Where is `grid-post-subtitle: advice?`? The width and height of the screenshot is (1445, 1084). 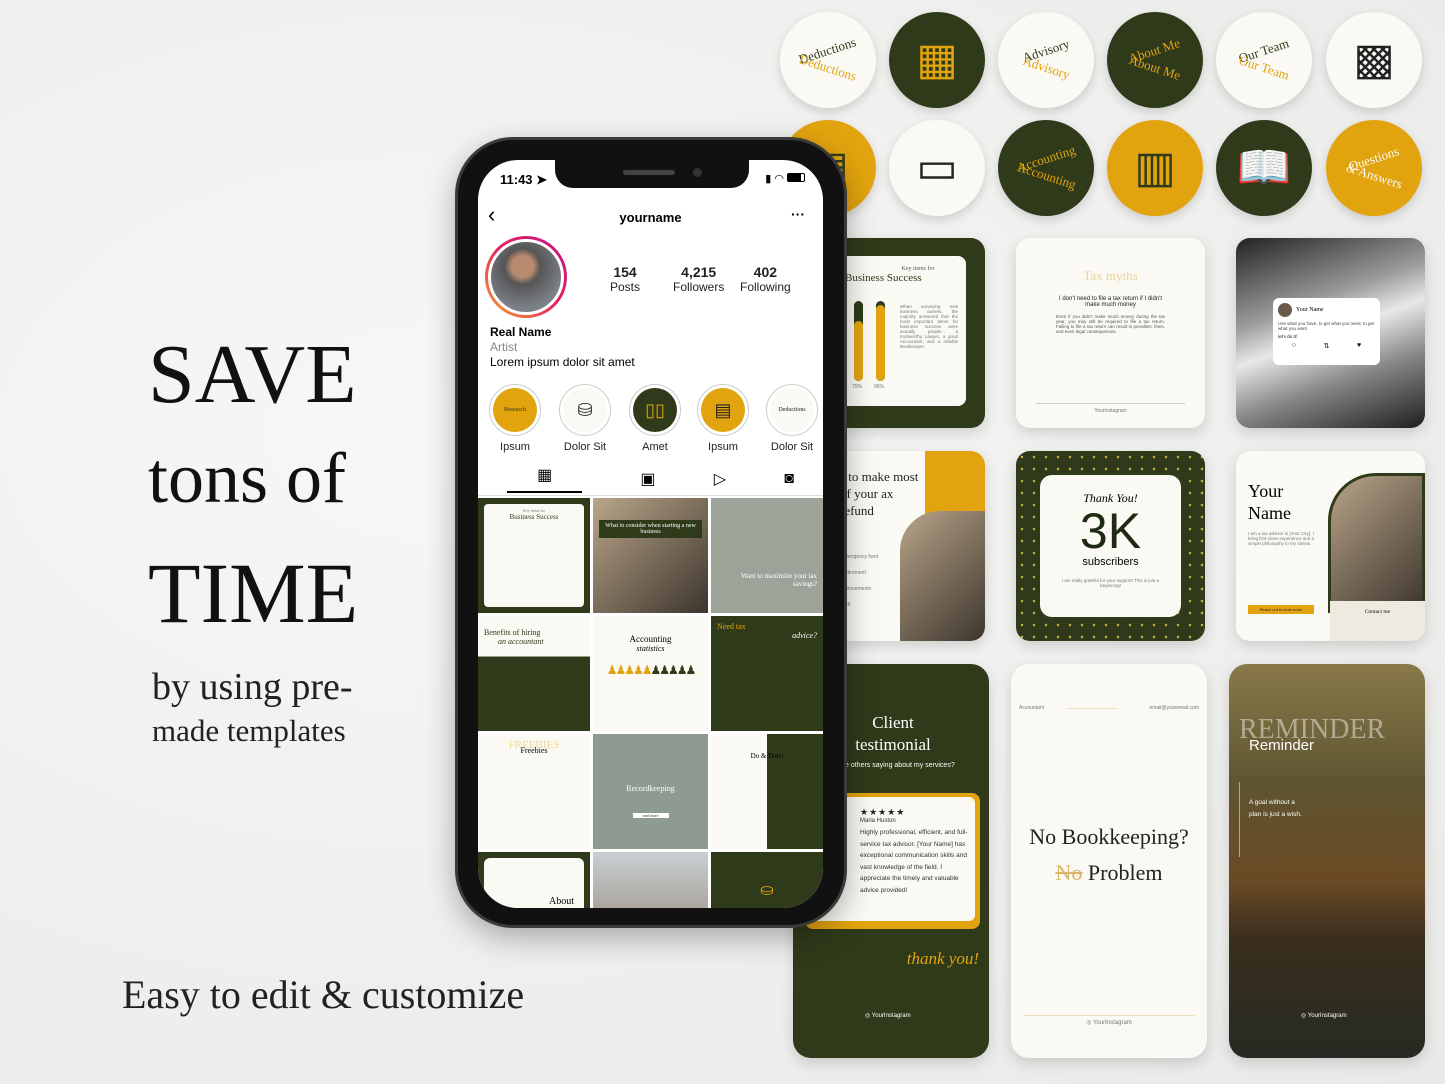 grid-post-subtitle: advice? is located at coordinates (804, 635).